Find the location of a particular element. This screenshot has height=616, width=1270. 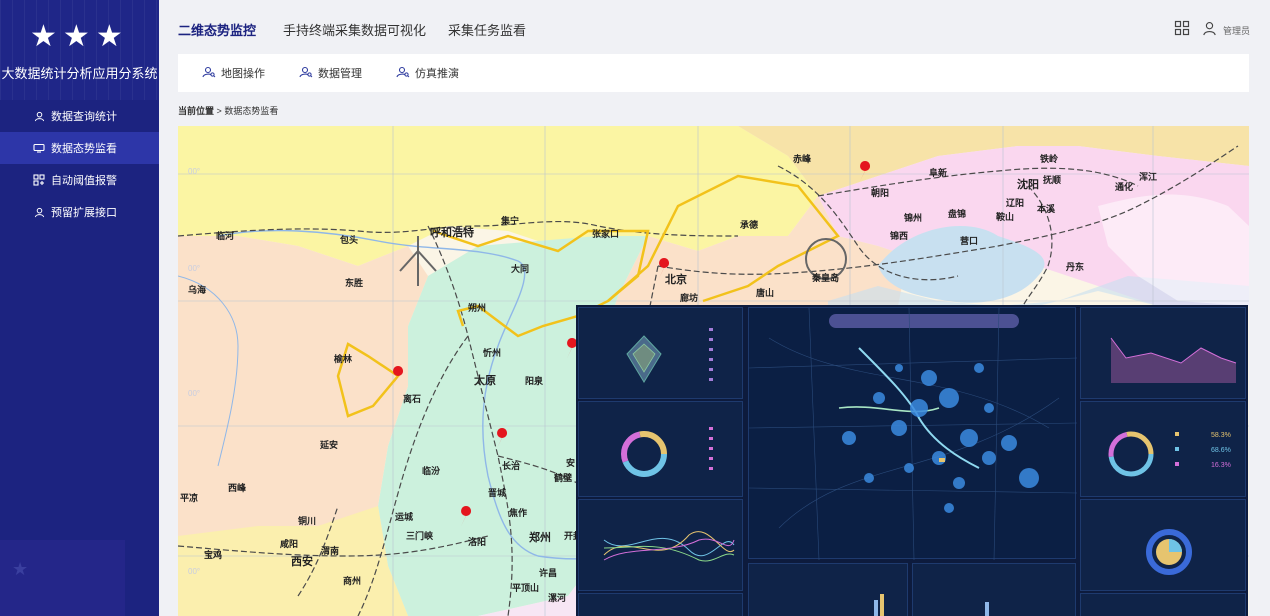

city-label: 临河 is located at coordinates (225, 236).